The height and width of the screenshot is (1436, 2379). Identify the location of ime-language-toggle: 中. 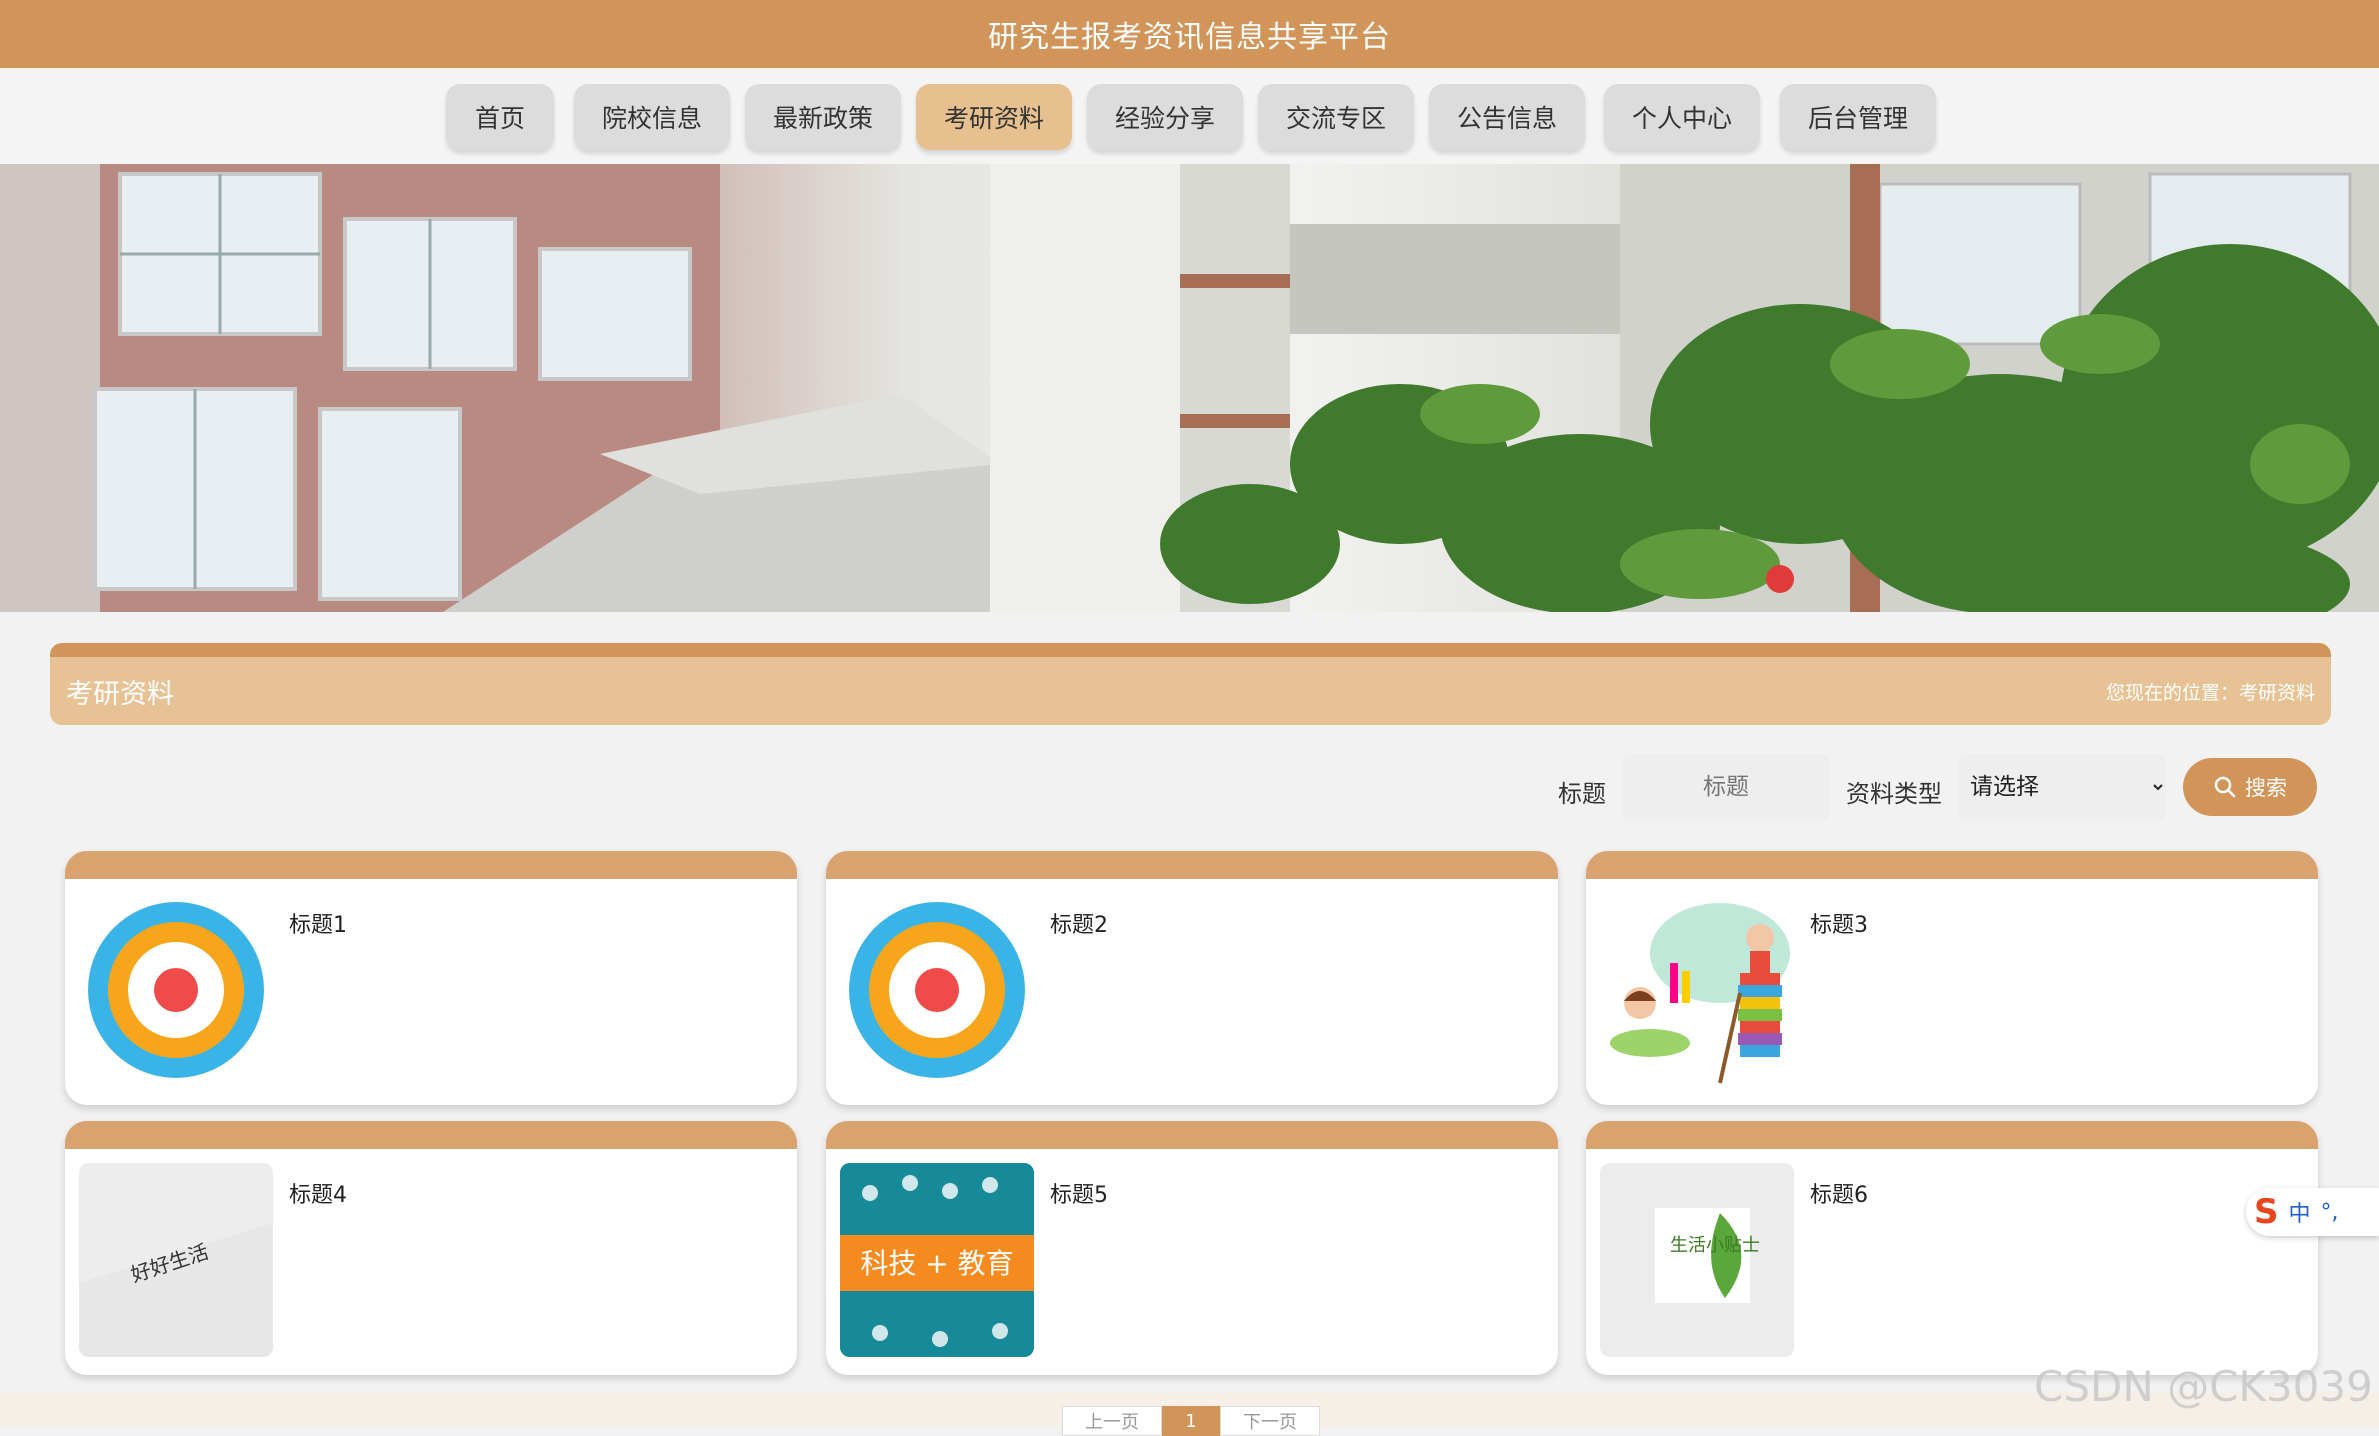
(2300, 1212).